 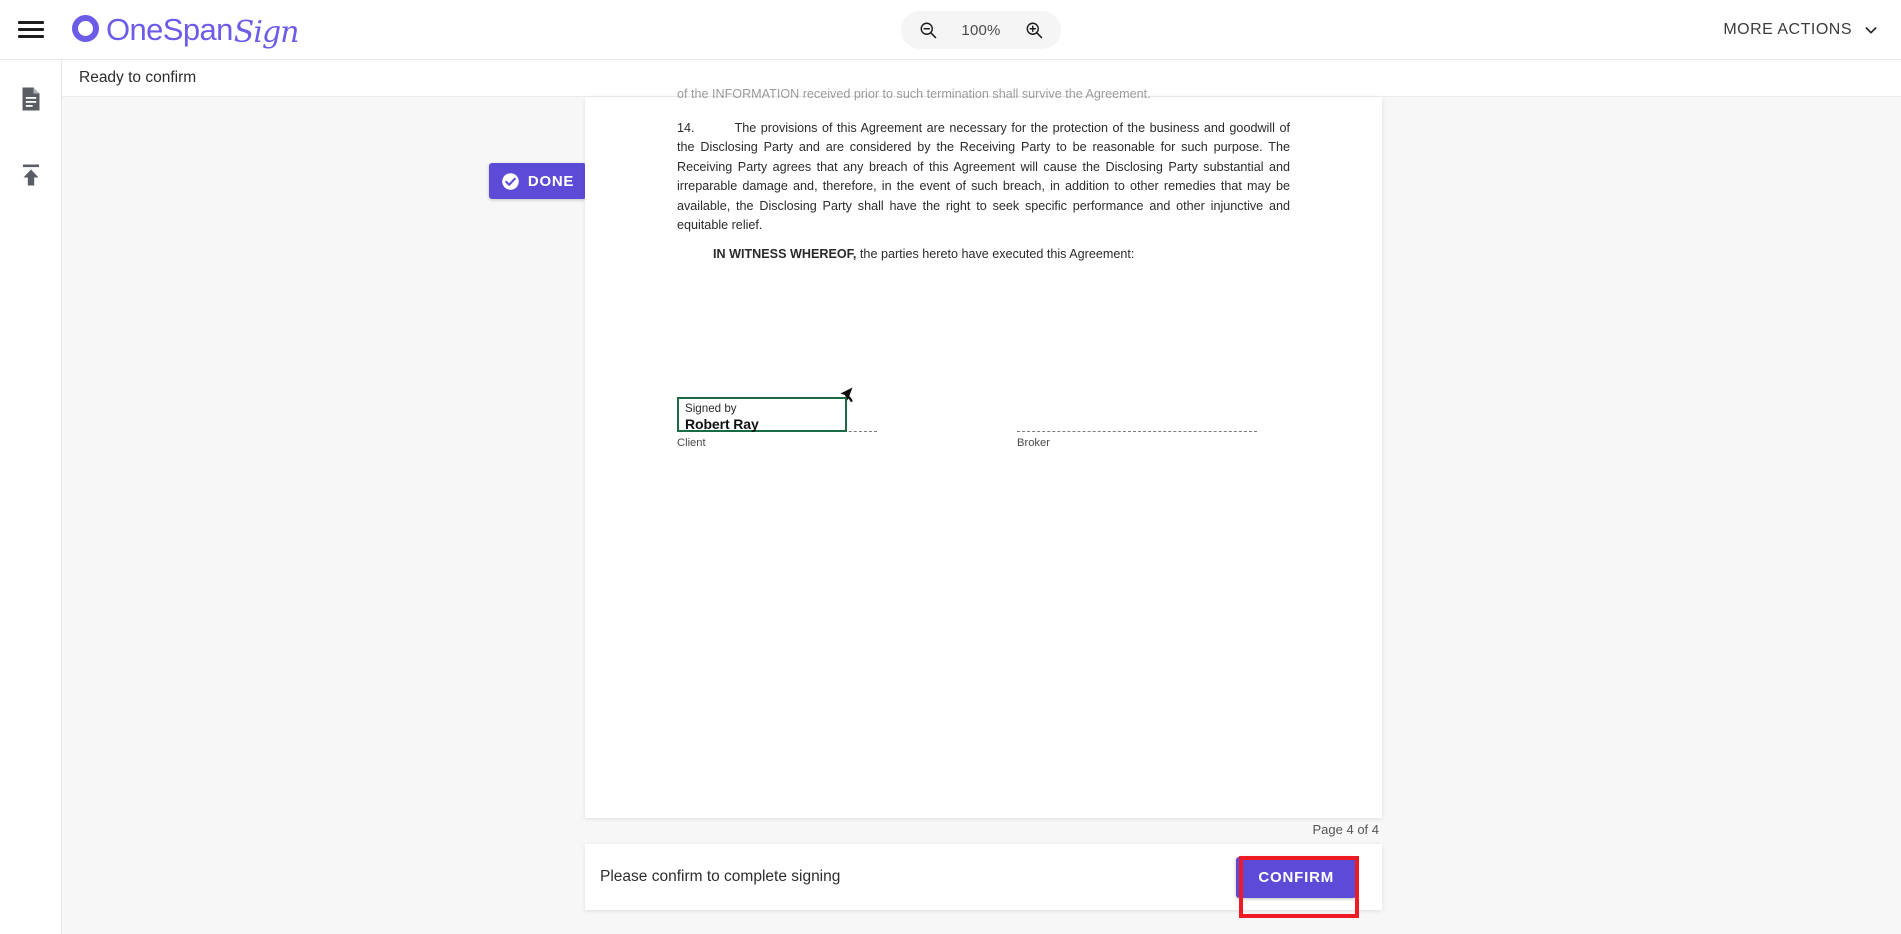 I want to click on confirm-button: CONFIRM, so click(x=1296, y=877).